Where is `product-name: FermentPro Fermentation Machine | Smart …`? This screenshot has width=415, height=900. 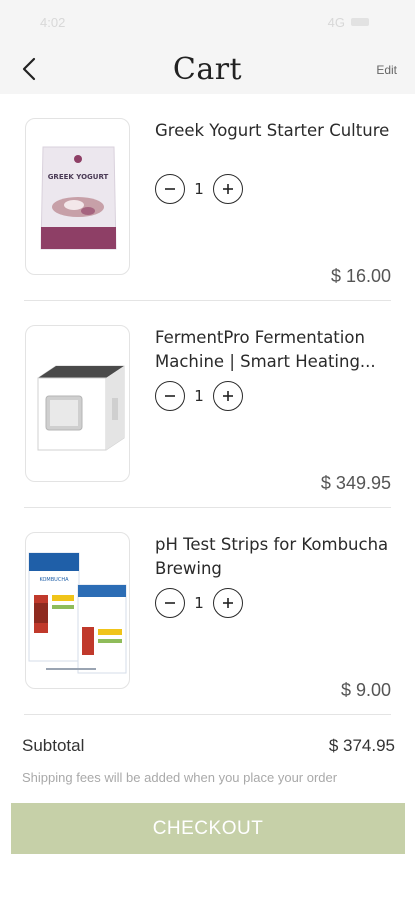
product-name: FermentPro Fermentation Machine | Smart … is located at coordinates (275, 350).